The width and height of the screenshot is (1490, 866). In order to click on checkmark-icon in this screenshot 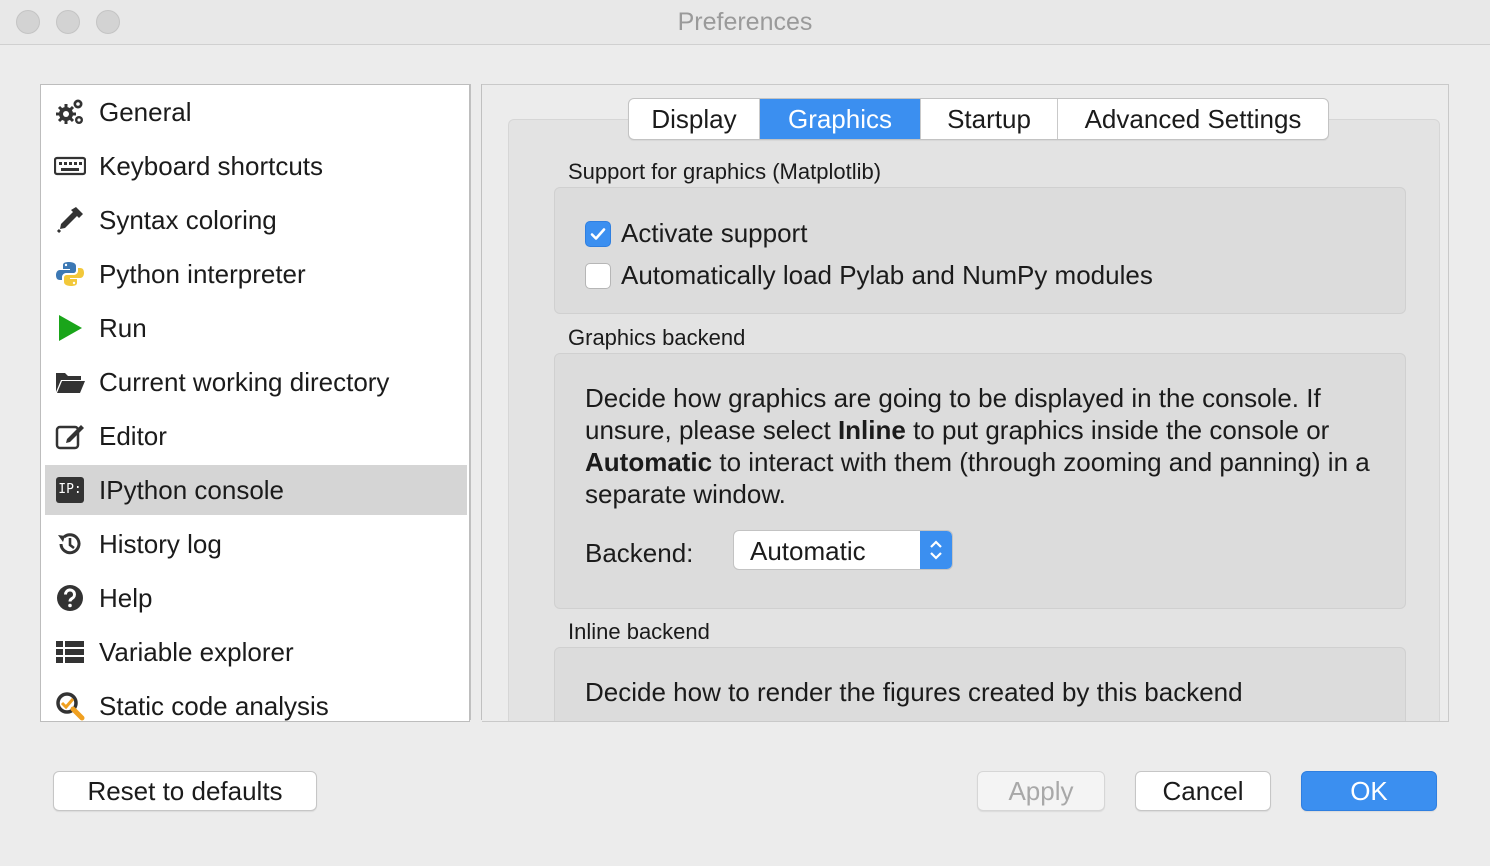, I will do `click(598, 233)`.